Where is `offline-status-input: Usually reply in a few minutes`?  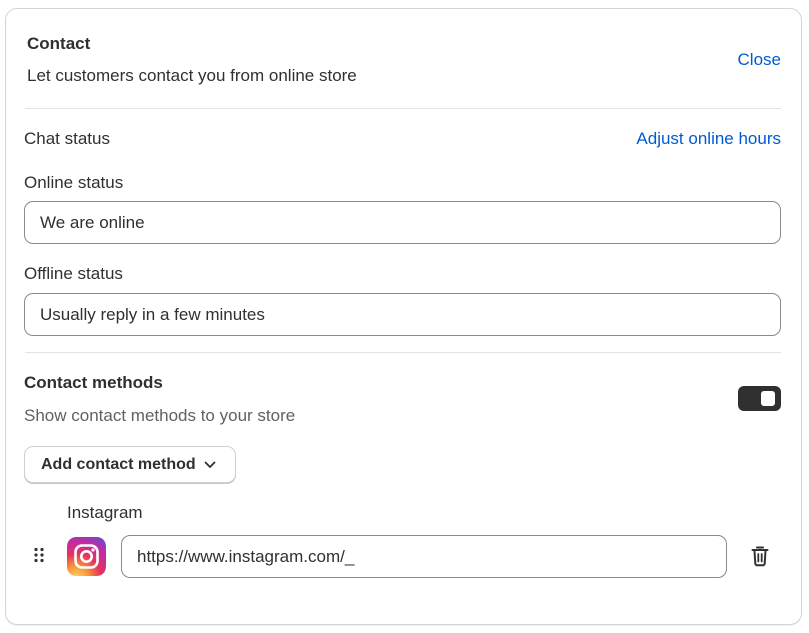
offline-status-input: Usually reply in a few minutes is located at coordinates (402, 314).